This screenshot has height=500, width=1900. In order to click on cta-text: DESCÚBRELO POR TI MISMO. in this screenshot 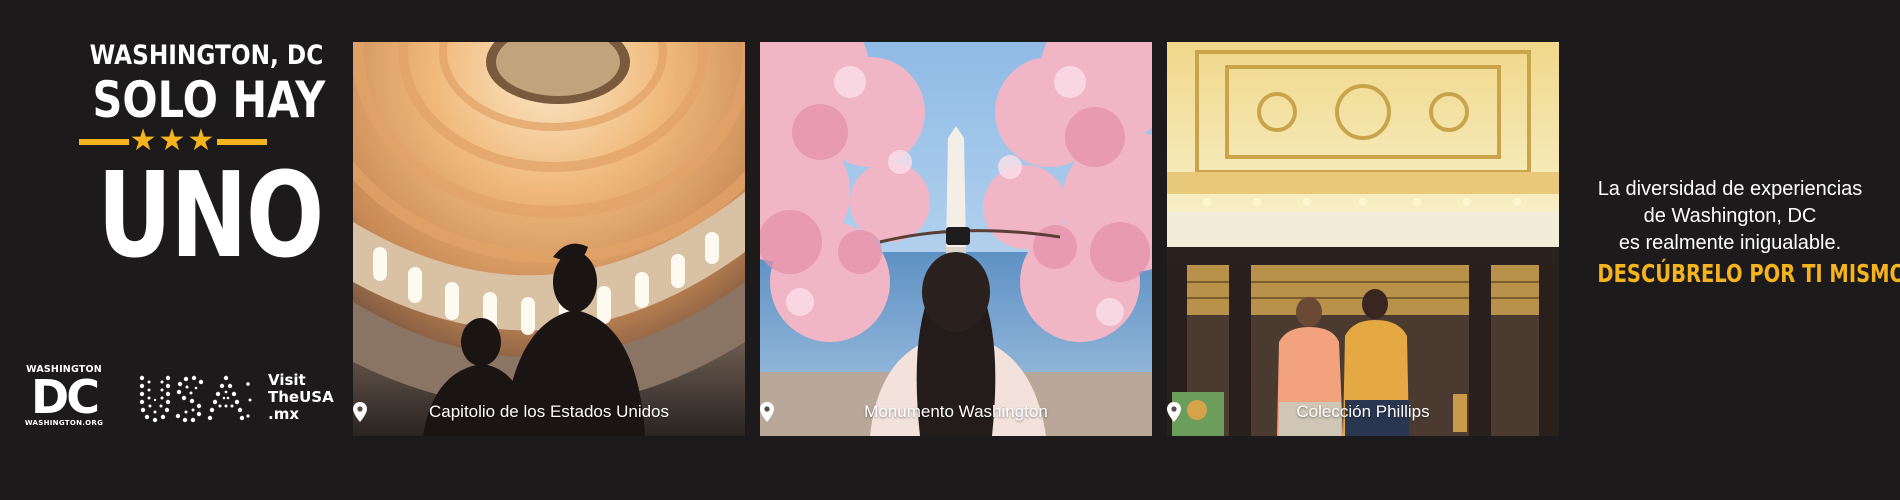, I will do `click(1748, 274)`.